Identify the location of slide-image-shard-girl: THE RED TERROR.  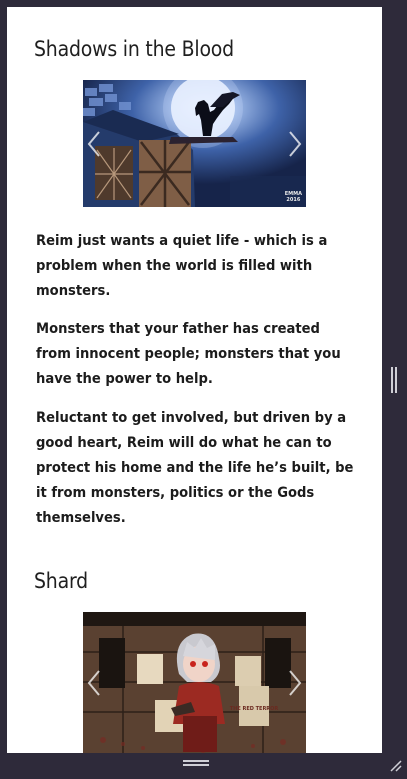
(194, 682).